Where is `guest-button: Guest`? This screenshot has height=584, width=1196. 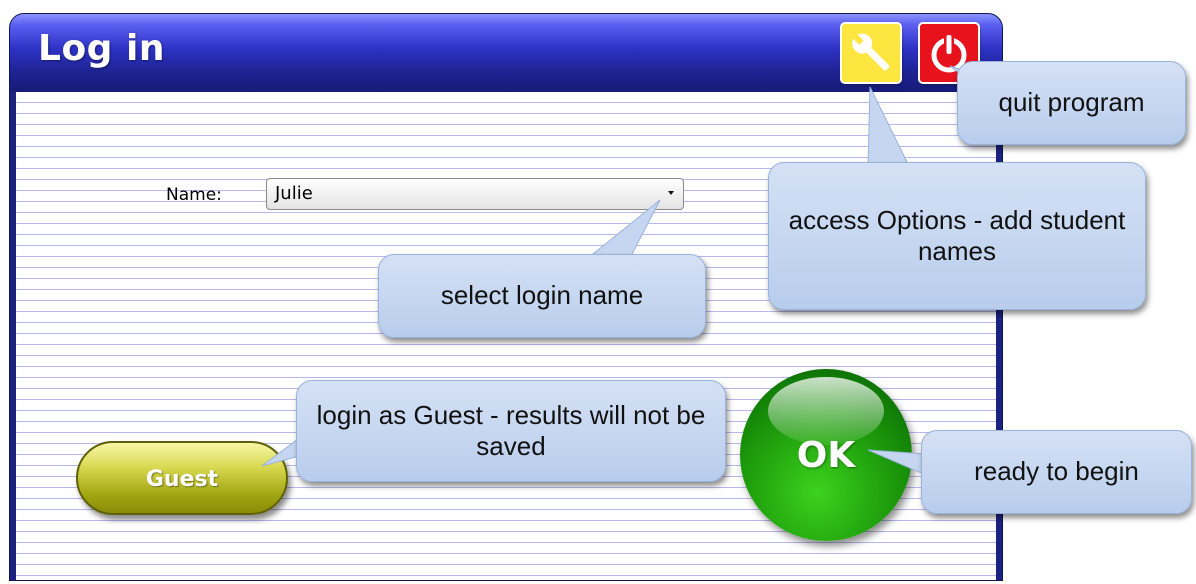
guest-button: Guest is located at coordinates (182, 478).